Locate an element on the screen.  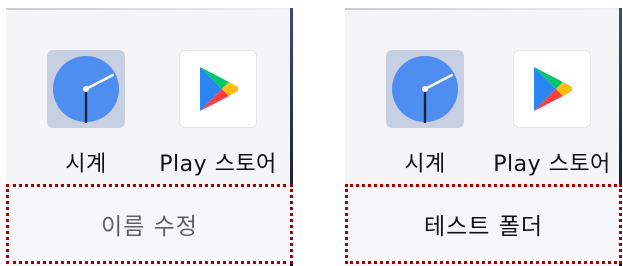
folder-name-field: 테스트 폴더 is located at coordinates (483, 224).